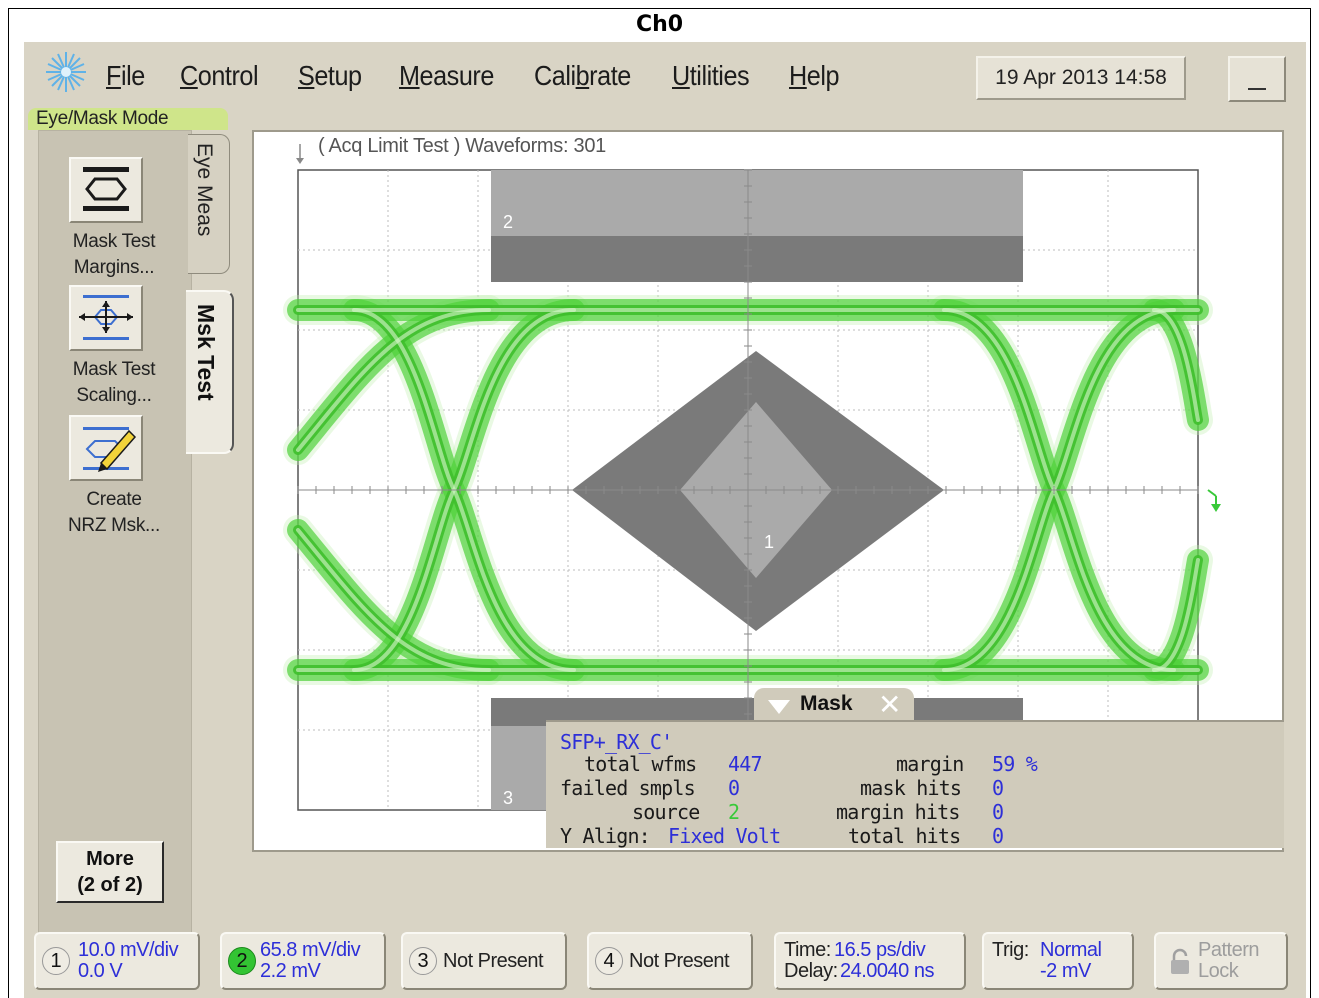  I want to click on total-wfms-label: total wfms, so click(640, 764).